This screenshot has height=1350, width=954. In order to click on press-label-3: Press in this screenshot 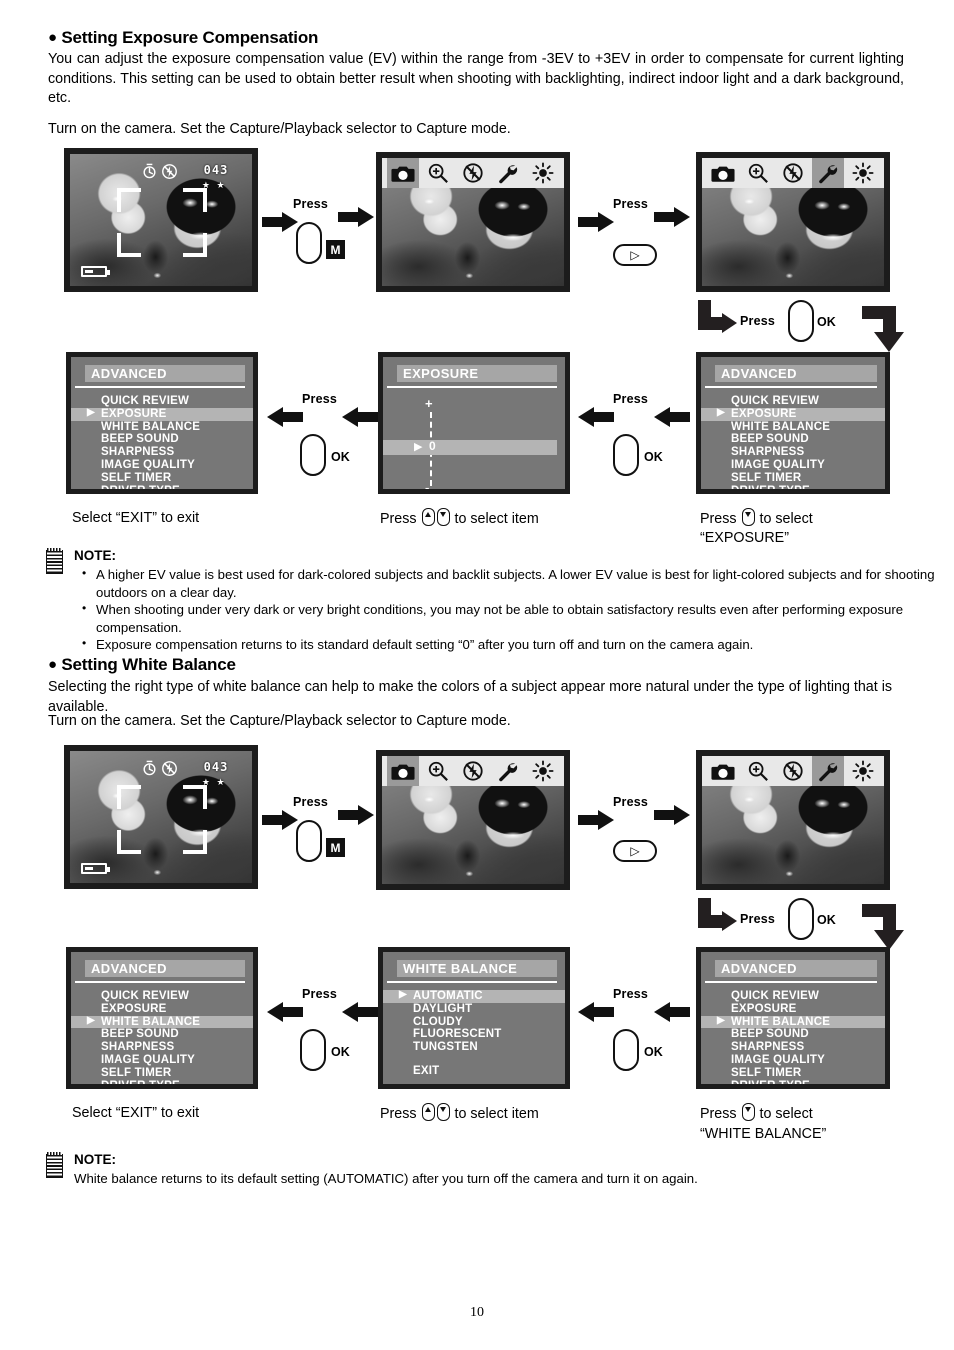, I will do `click(311, 802)`.